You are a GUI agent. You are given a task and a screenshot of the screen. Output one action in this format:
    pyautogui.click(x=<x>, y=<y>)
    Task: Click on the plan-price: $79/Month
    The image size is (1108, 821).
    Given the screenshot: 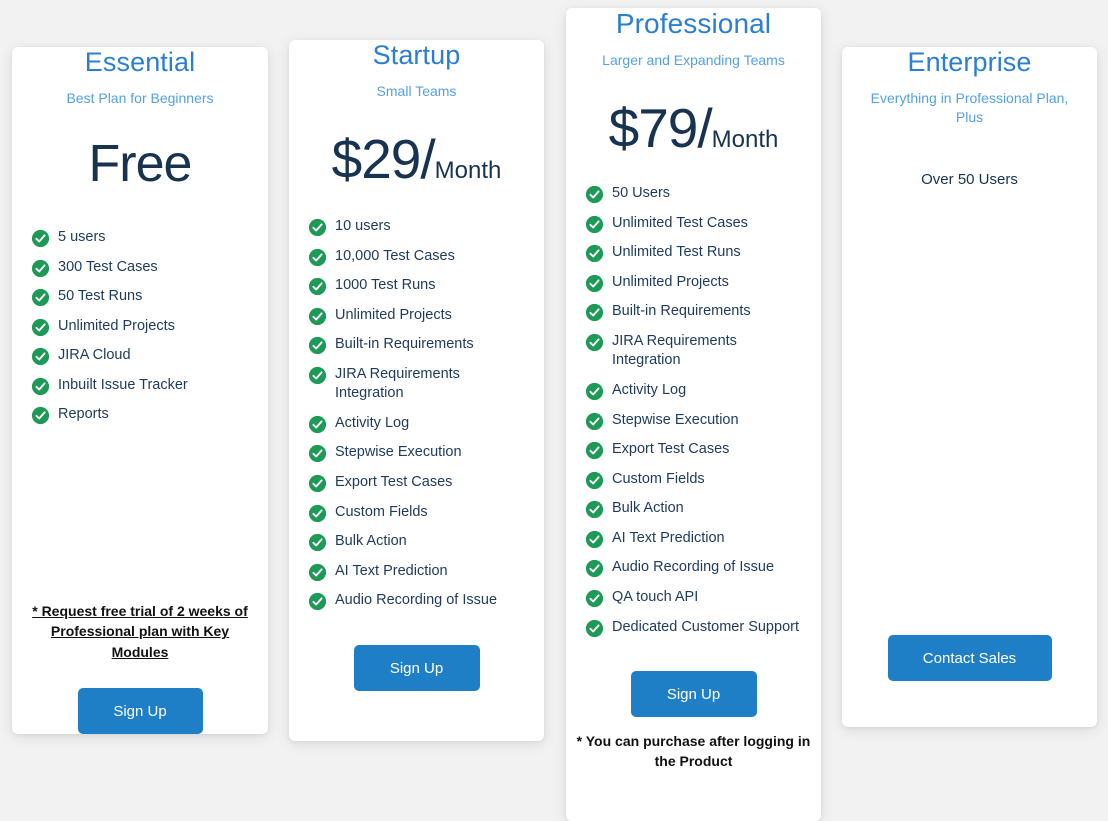 What is the action you would take?
    pyautogui.click(x=694, y=128)
    